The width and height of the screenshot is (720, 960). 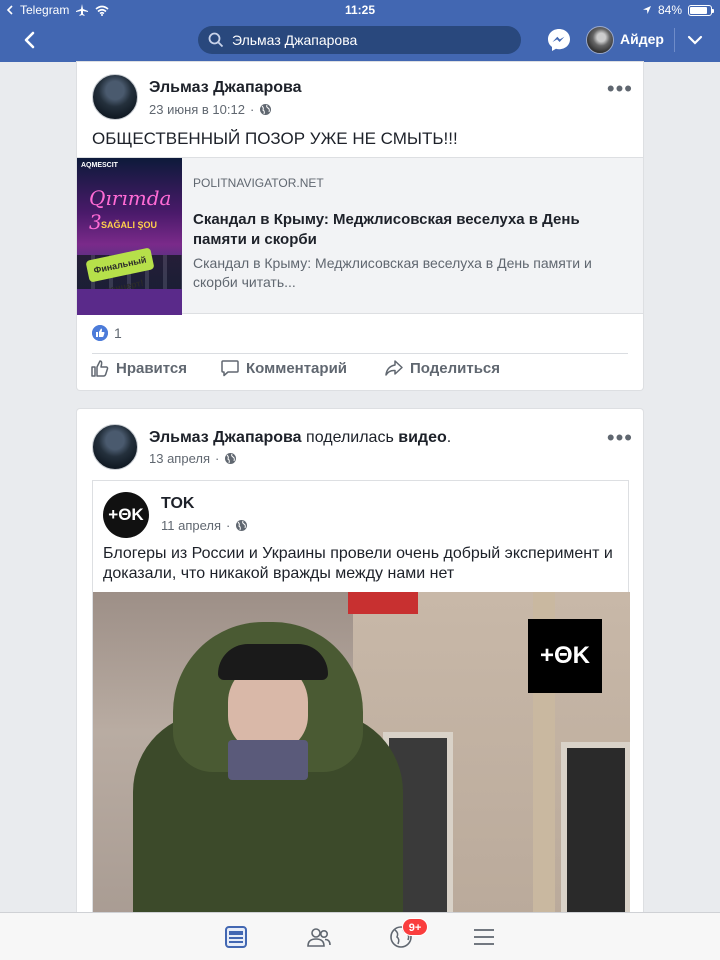 What do you see at coordinates (422, 437) in the screenshot?
I see `shared-object-link: видео` at bounding box center [422, 437].